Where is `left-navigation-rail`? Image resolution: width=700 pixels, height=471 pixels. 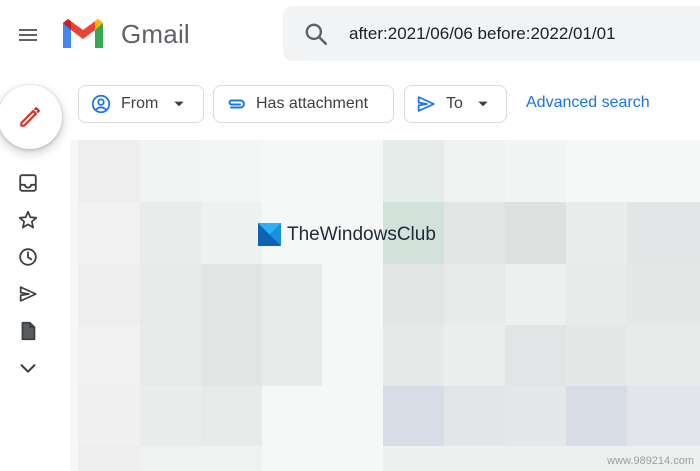 left-navigation-rail is located at coordinates (35, 270).